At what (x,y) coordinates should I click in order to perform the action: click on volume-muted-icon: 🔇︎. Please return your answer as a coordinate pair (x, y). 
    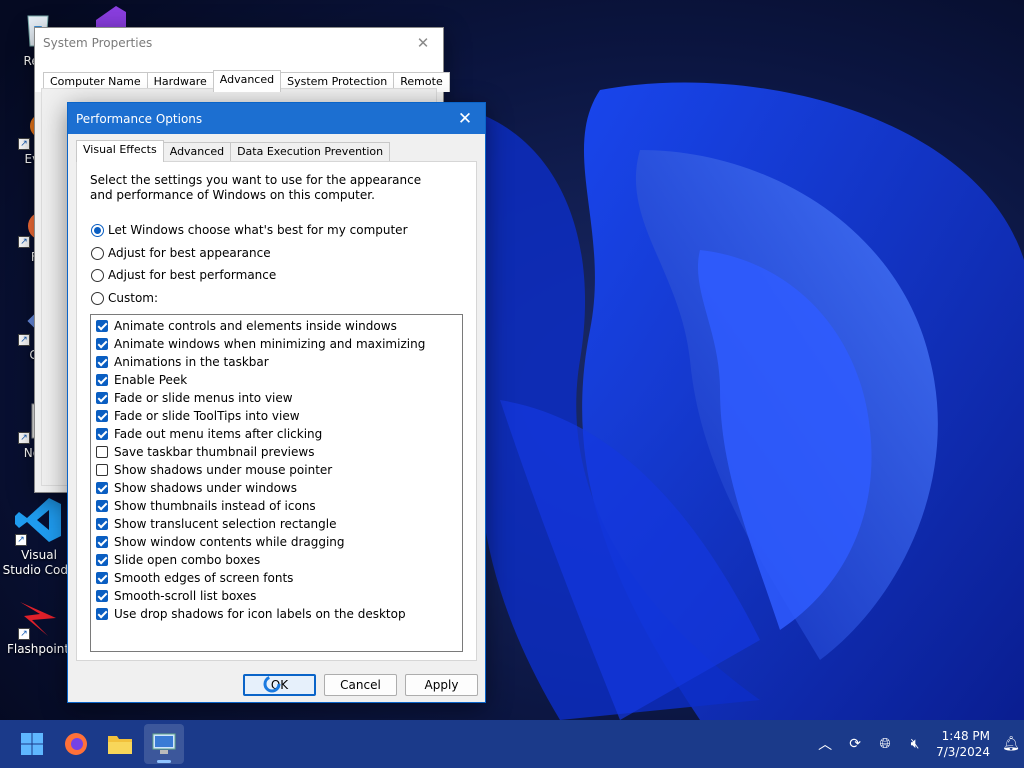
    Looking at the image, I should click on (915, 744).